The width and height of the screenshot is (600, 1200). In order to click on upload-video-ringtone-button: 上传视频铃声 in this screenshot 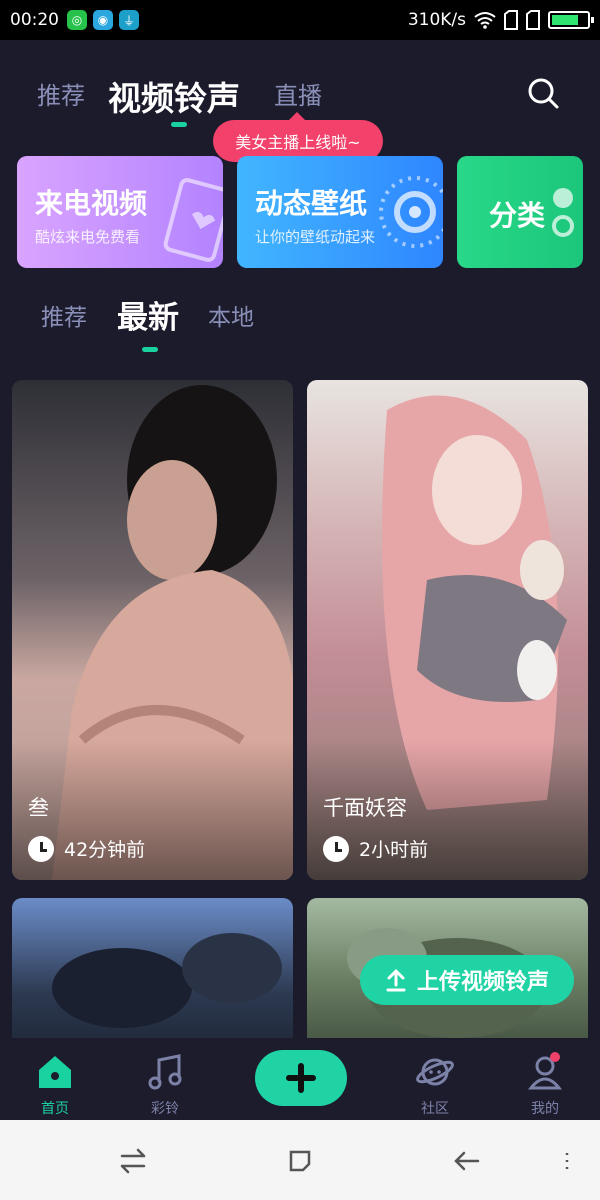, I will do `click(467, 980)`.